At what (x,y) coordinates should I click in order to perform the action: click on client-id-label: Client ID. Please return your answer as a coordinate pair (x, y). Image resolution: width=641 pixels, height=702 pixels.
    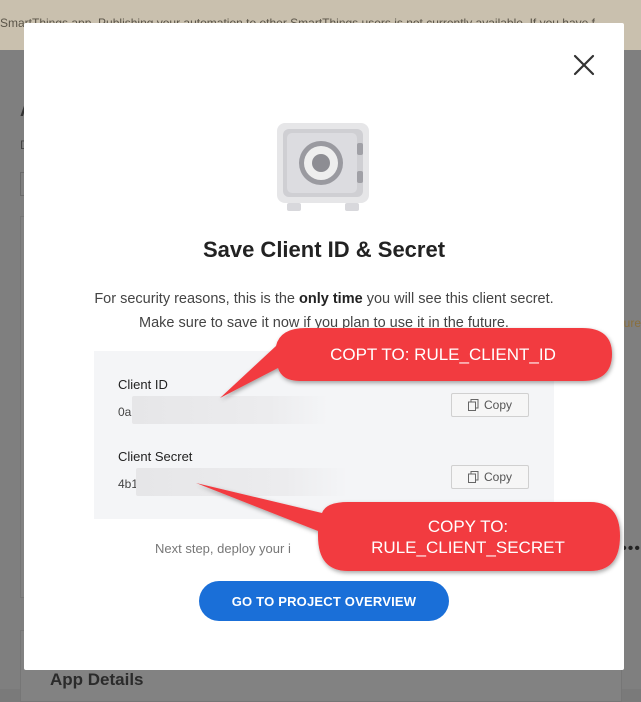
    Looking at the image, I should click on (143, 384).